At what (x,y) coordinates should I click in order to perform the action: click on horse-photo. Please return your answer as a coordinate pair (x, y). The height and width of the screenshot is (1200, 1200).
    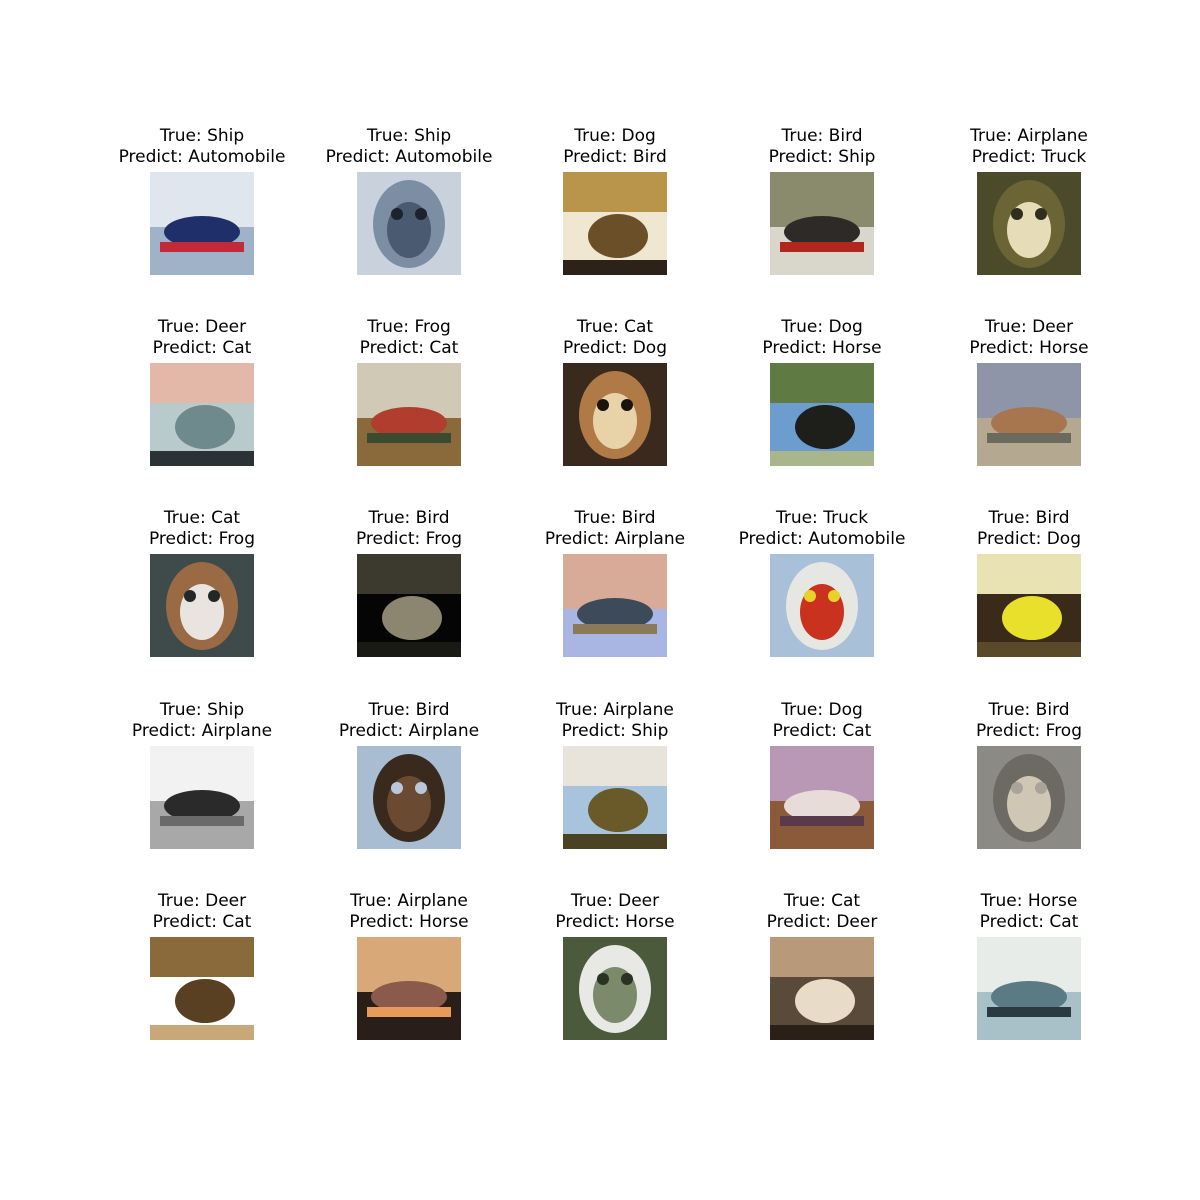
    Looking at the image, I should click on (1029, 988).